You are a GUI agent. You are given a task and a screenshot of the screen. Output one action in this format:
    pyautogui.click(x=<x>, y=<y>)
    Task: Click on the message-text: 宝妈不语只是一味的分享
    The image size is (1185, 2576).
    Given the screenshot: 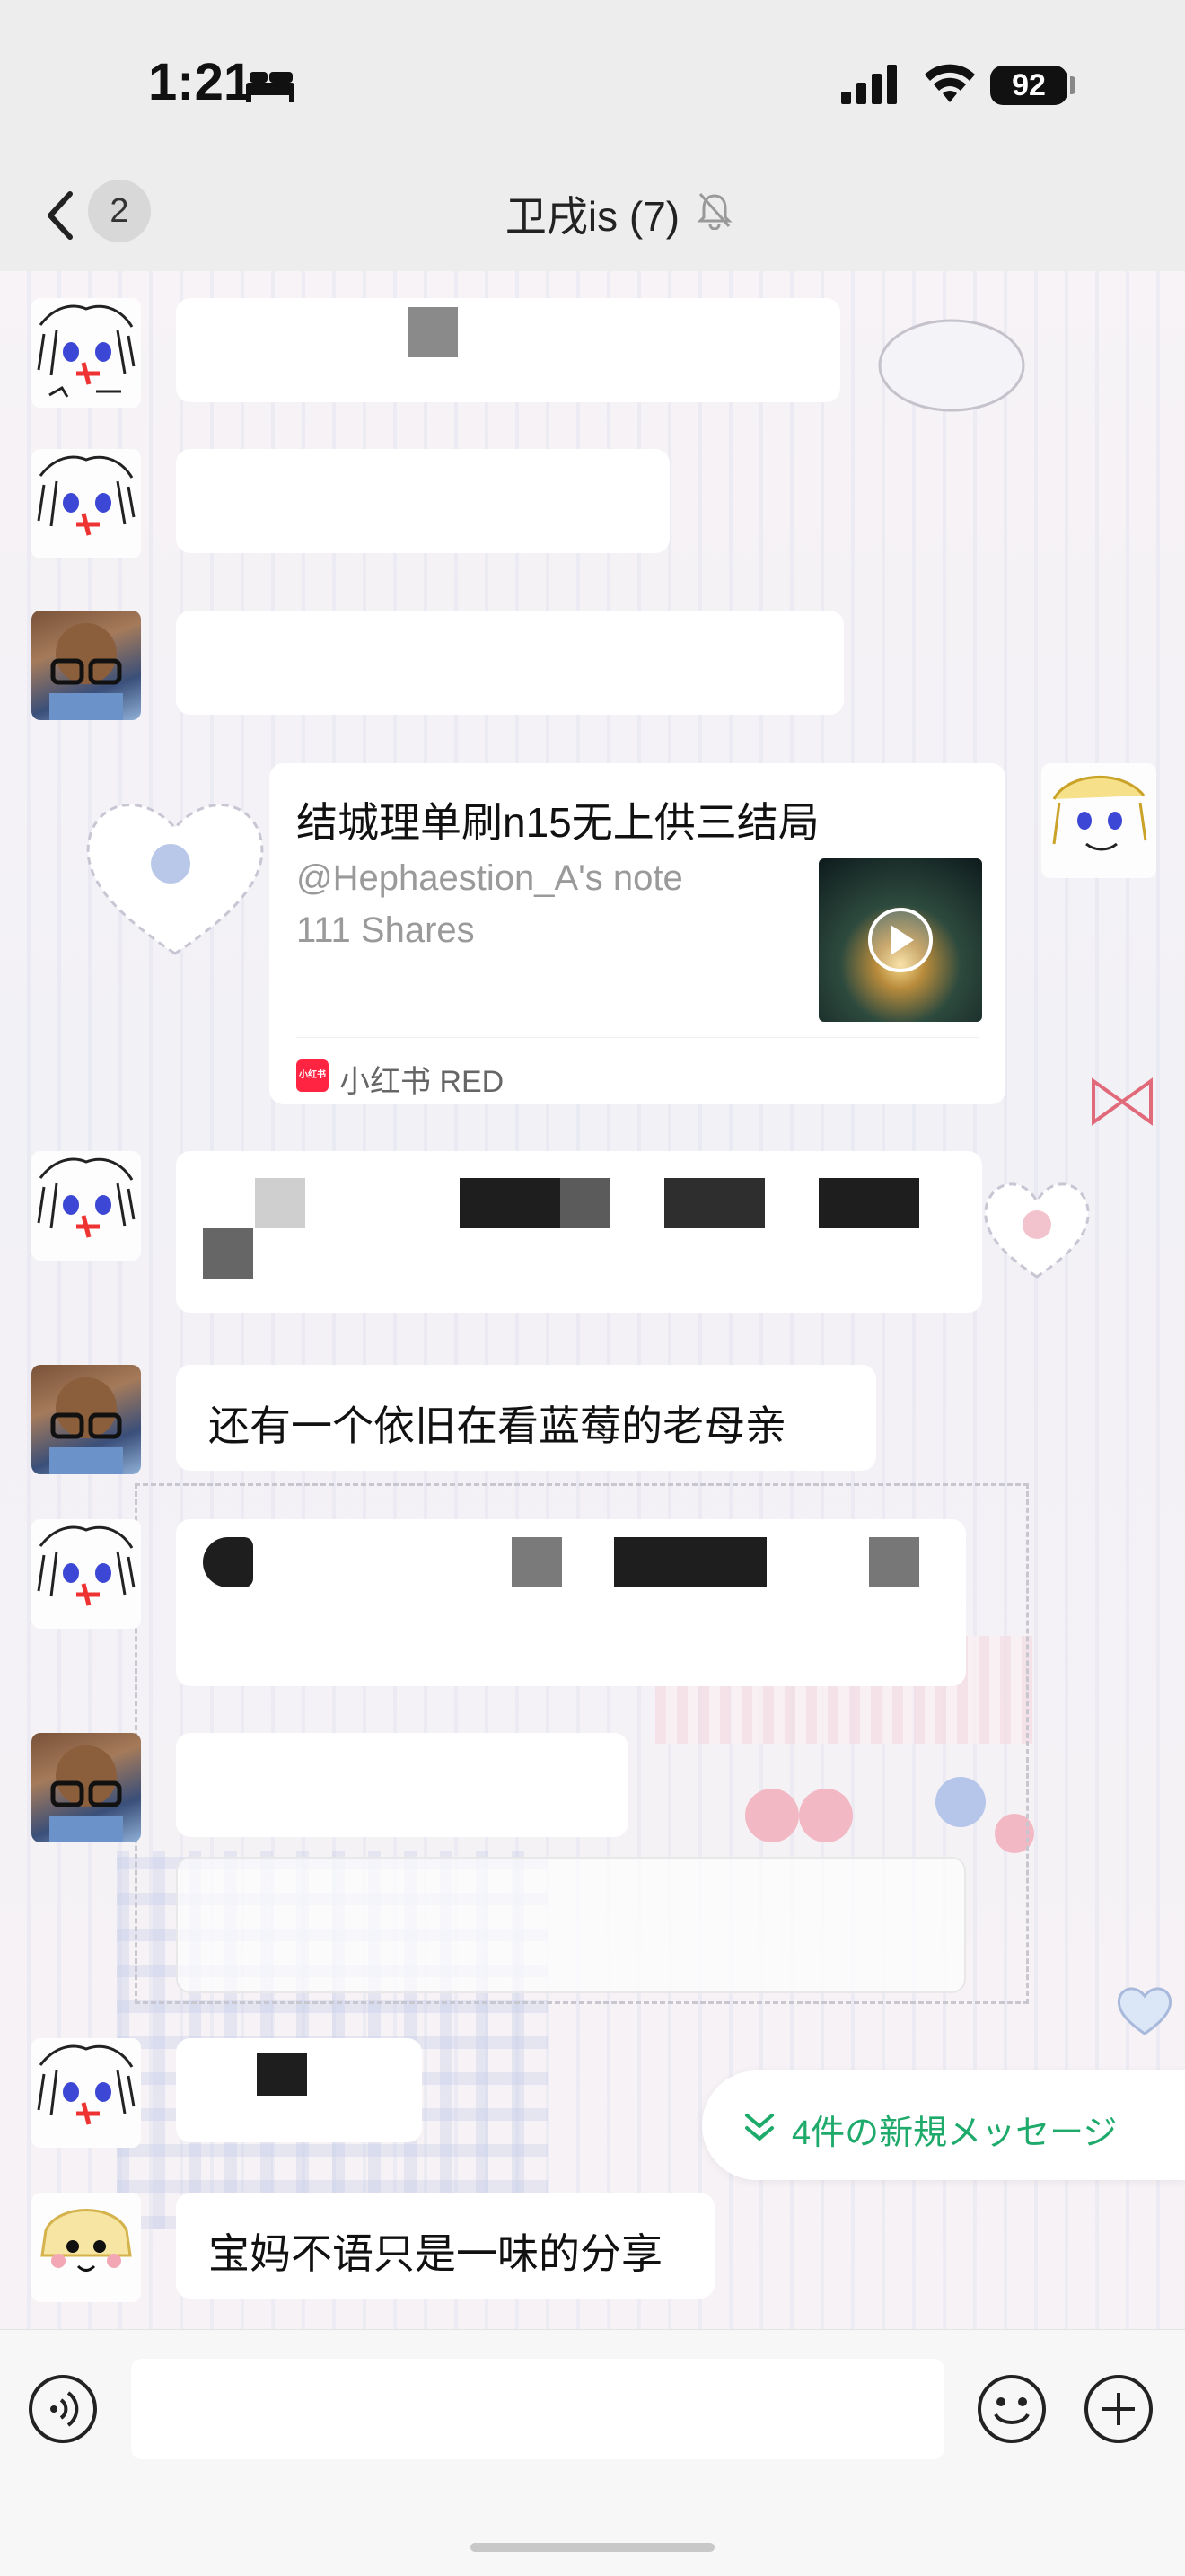 What is the action you would take?
    pyautogui.click(x=435, y=2253)
    